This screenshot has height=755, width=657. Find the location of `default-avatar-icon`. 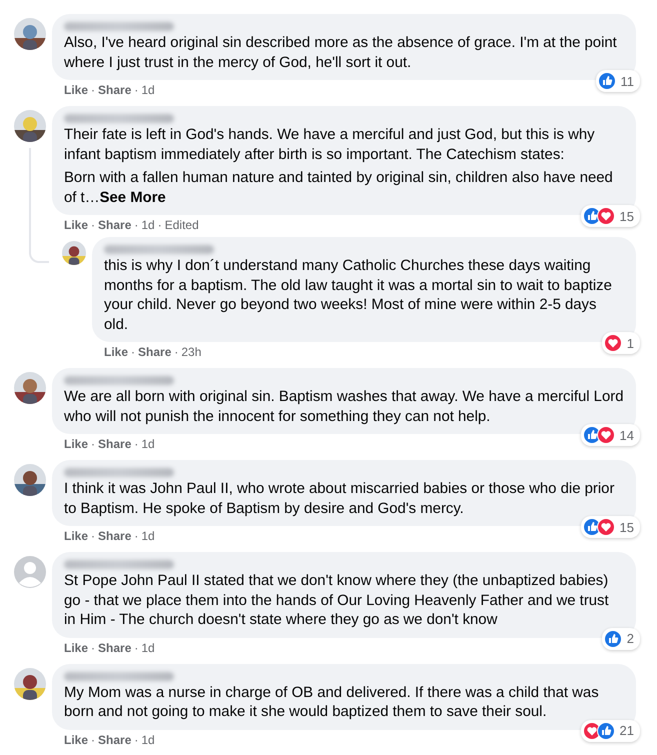

default-avatar-icon is located at coordinates (30, 572).